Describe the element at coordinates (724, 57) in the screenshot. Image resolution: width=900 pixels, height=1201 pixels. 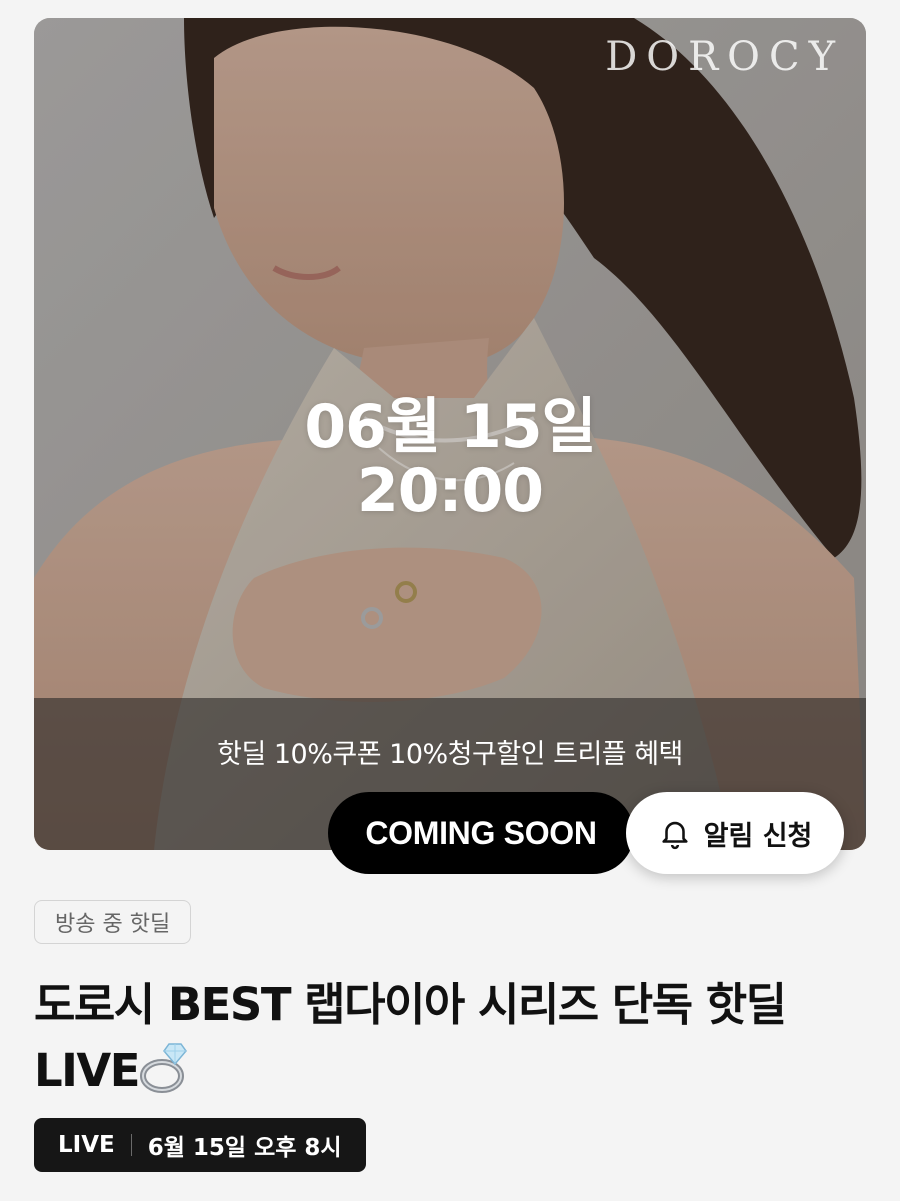
I see `brand-logo: DOROCY` at that location.